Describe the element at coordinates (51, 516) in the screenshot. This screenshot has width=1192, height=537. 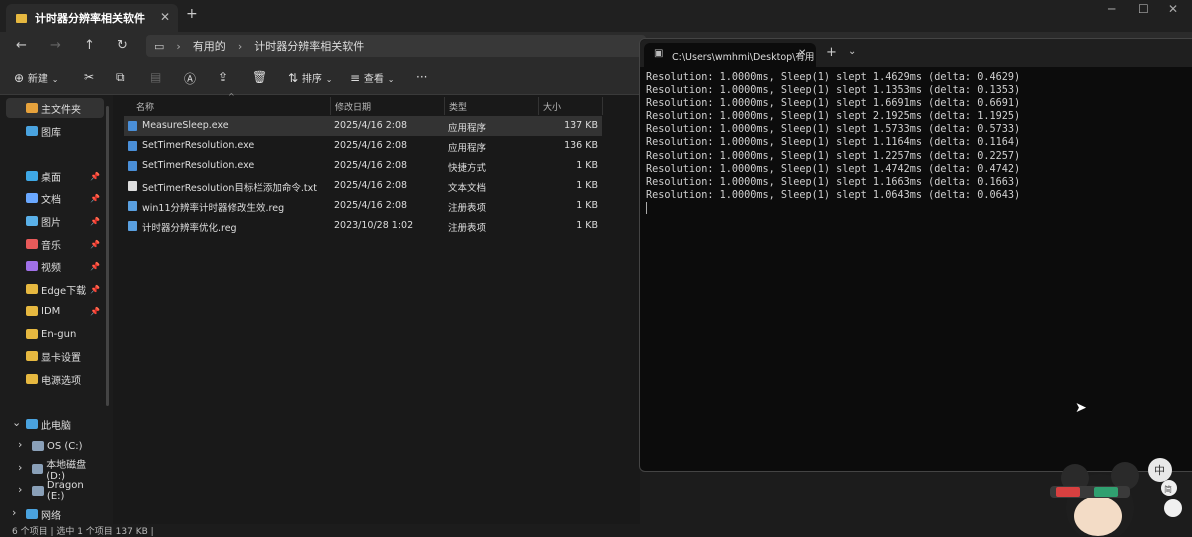
I see `sidebar-item-label: 网络` at that location.